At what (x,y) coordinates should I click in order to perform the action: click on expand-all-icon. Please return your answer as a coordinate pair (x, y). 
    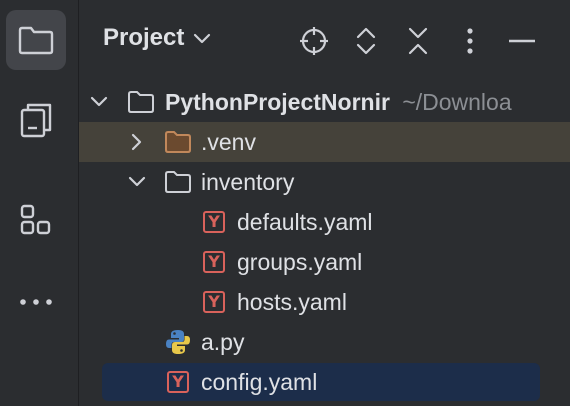
    Looking at the image, I should click on (366, 41).